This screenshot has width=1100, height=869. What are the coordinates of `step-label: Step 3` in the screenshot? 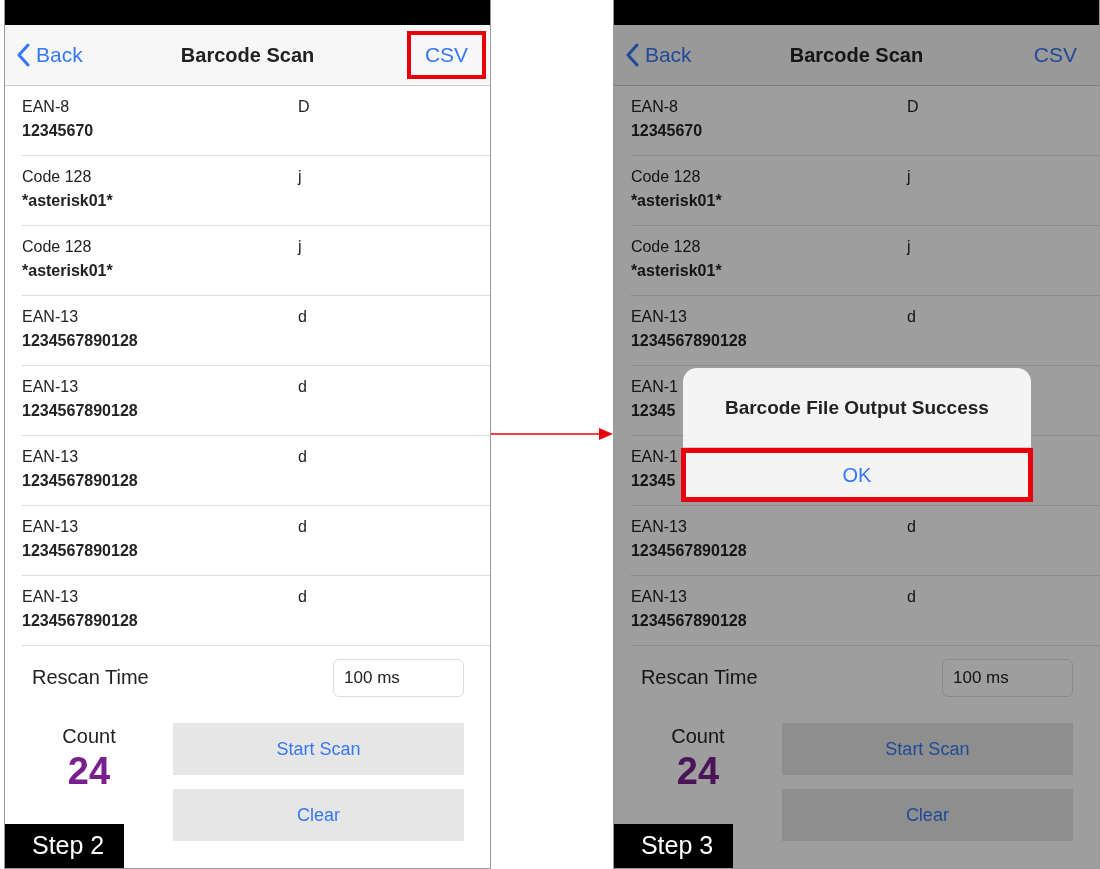 It's located at (673, 846).